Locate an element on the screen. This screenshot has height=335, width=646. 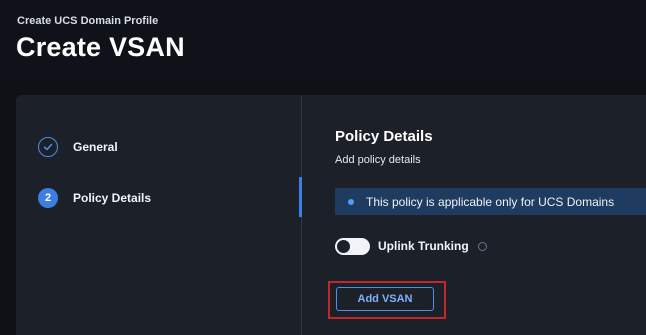
info-icon is located at coordinates (351, 201).